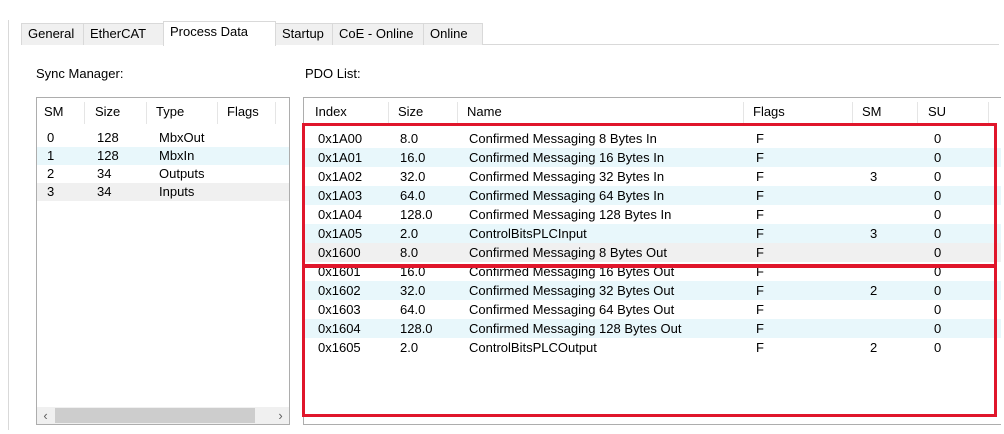 This screenshot has height=434, width=1004. I want to click on type-cell: Inputs, so click(177, 191).